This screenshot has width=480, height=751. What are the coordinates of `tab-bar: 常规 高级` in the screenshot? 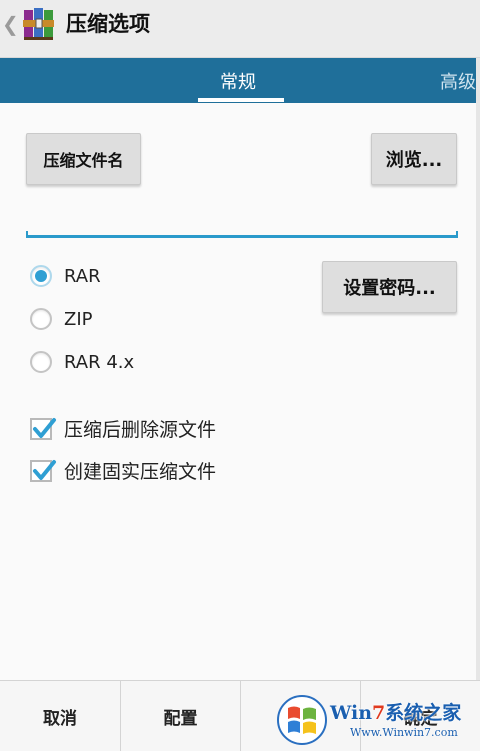 It's located at (240, 80).